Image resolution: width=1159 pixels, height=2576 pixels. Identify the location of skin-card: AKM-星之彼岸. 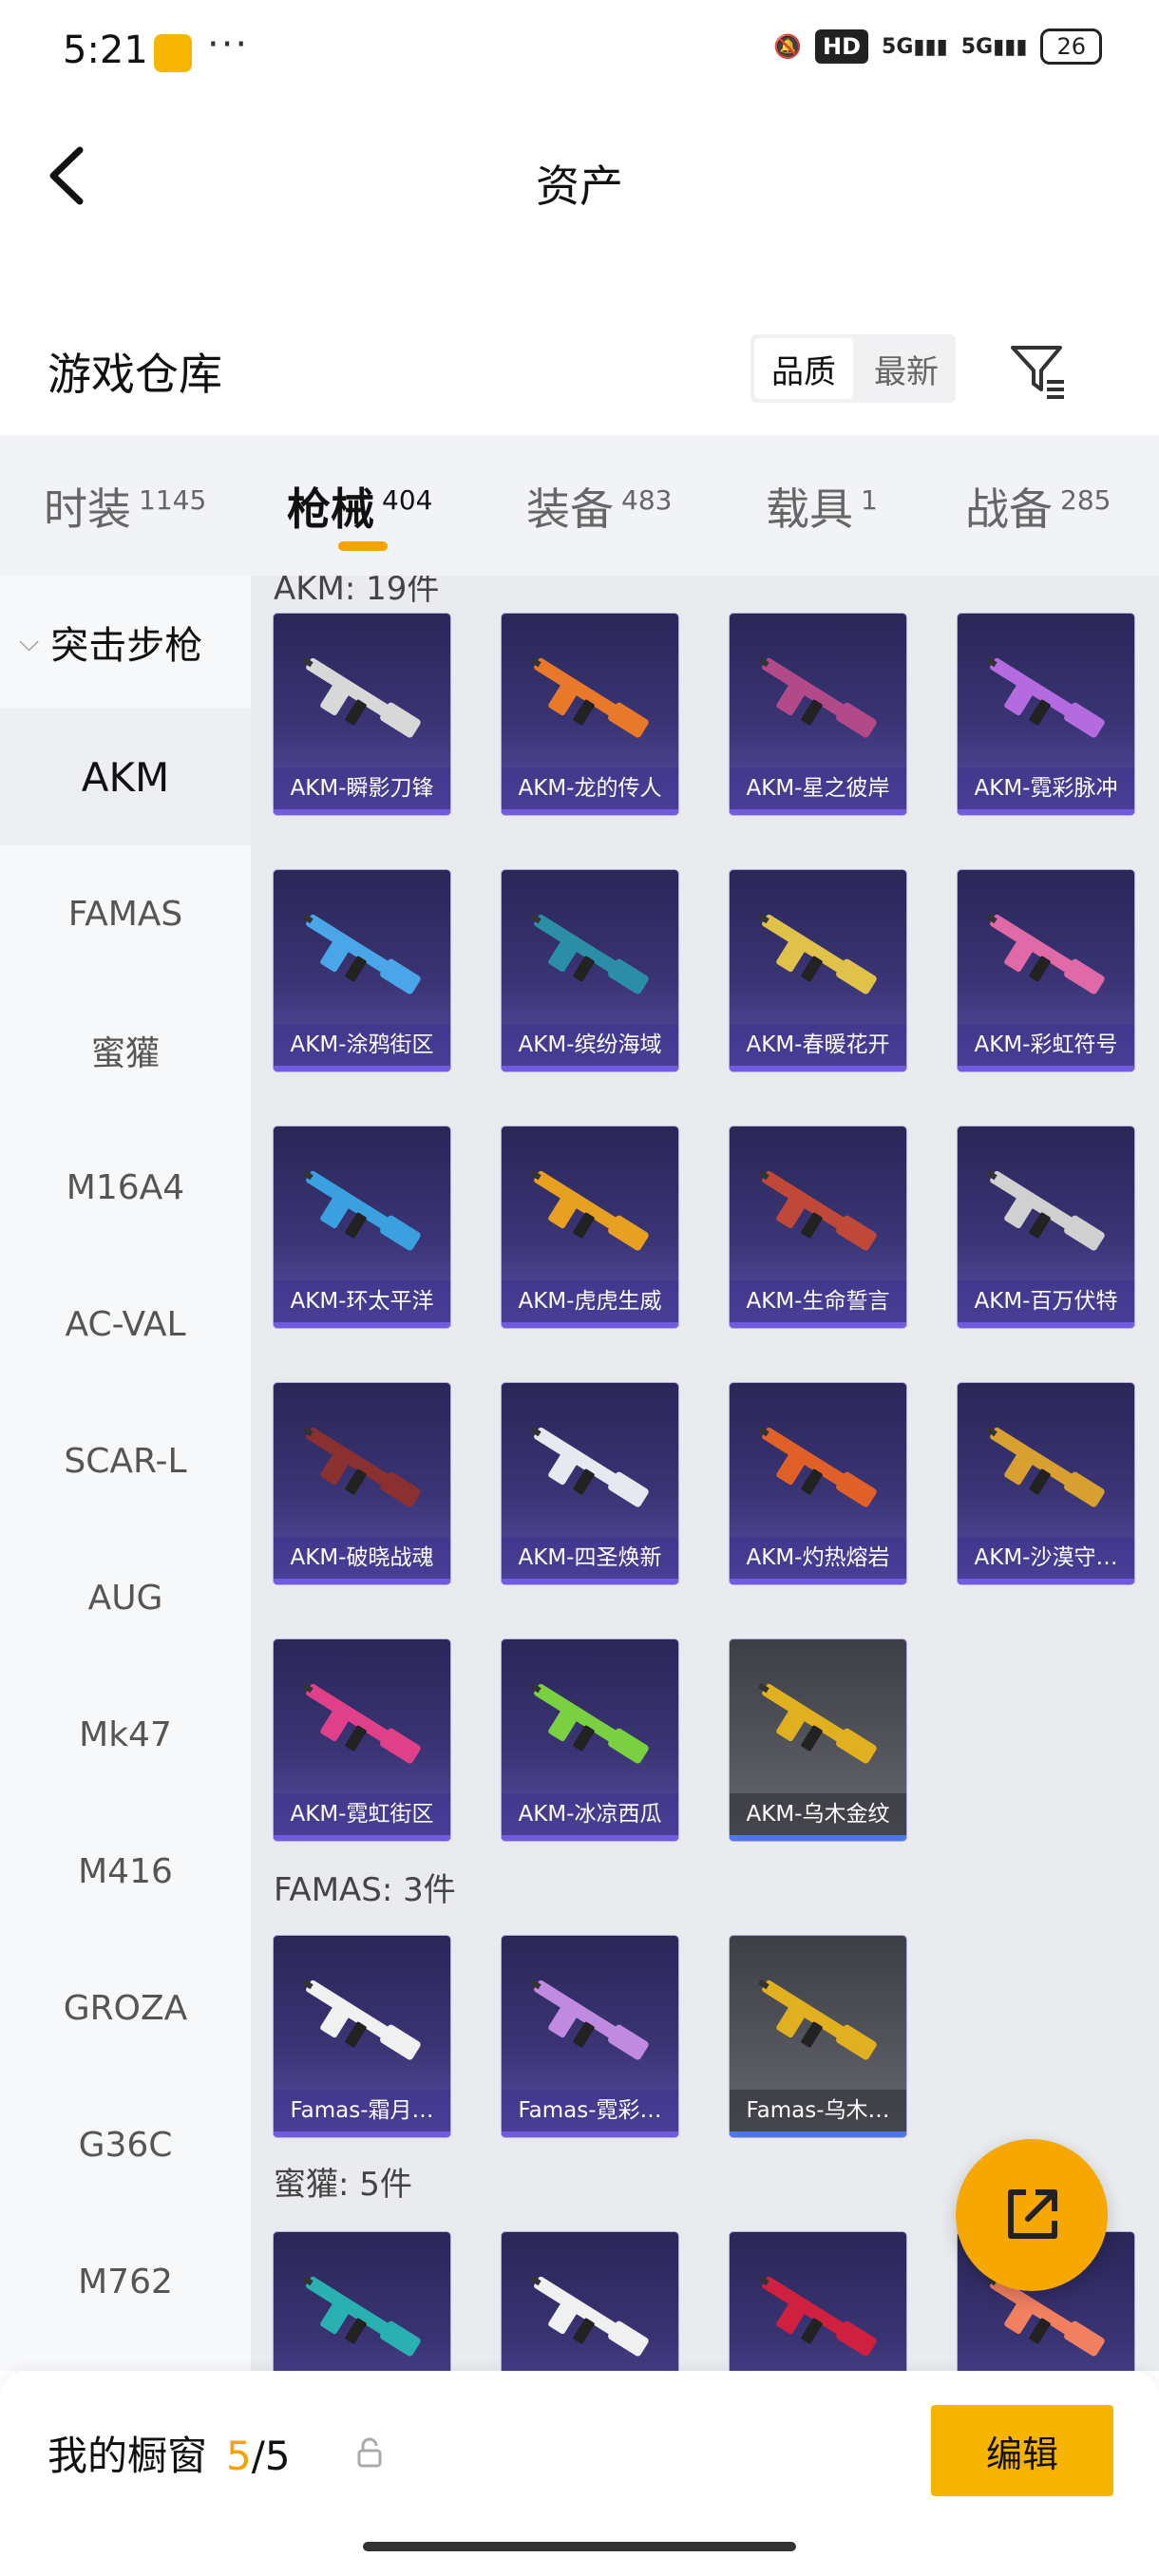
(818, 714).